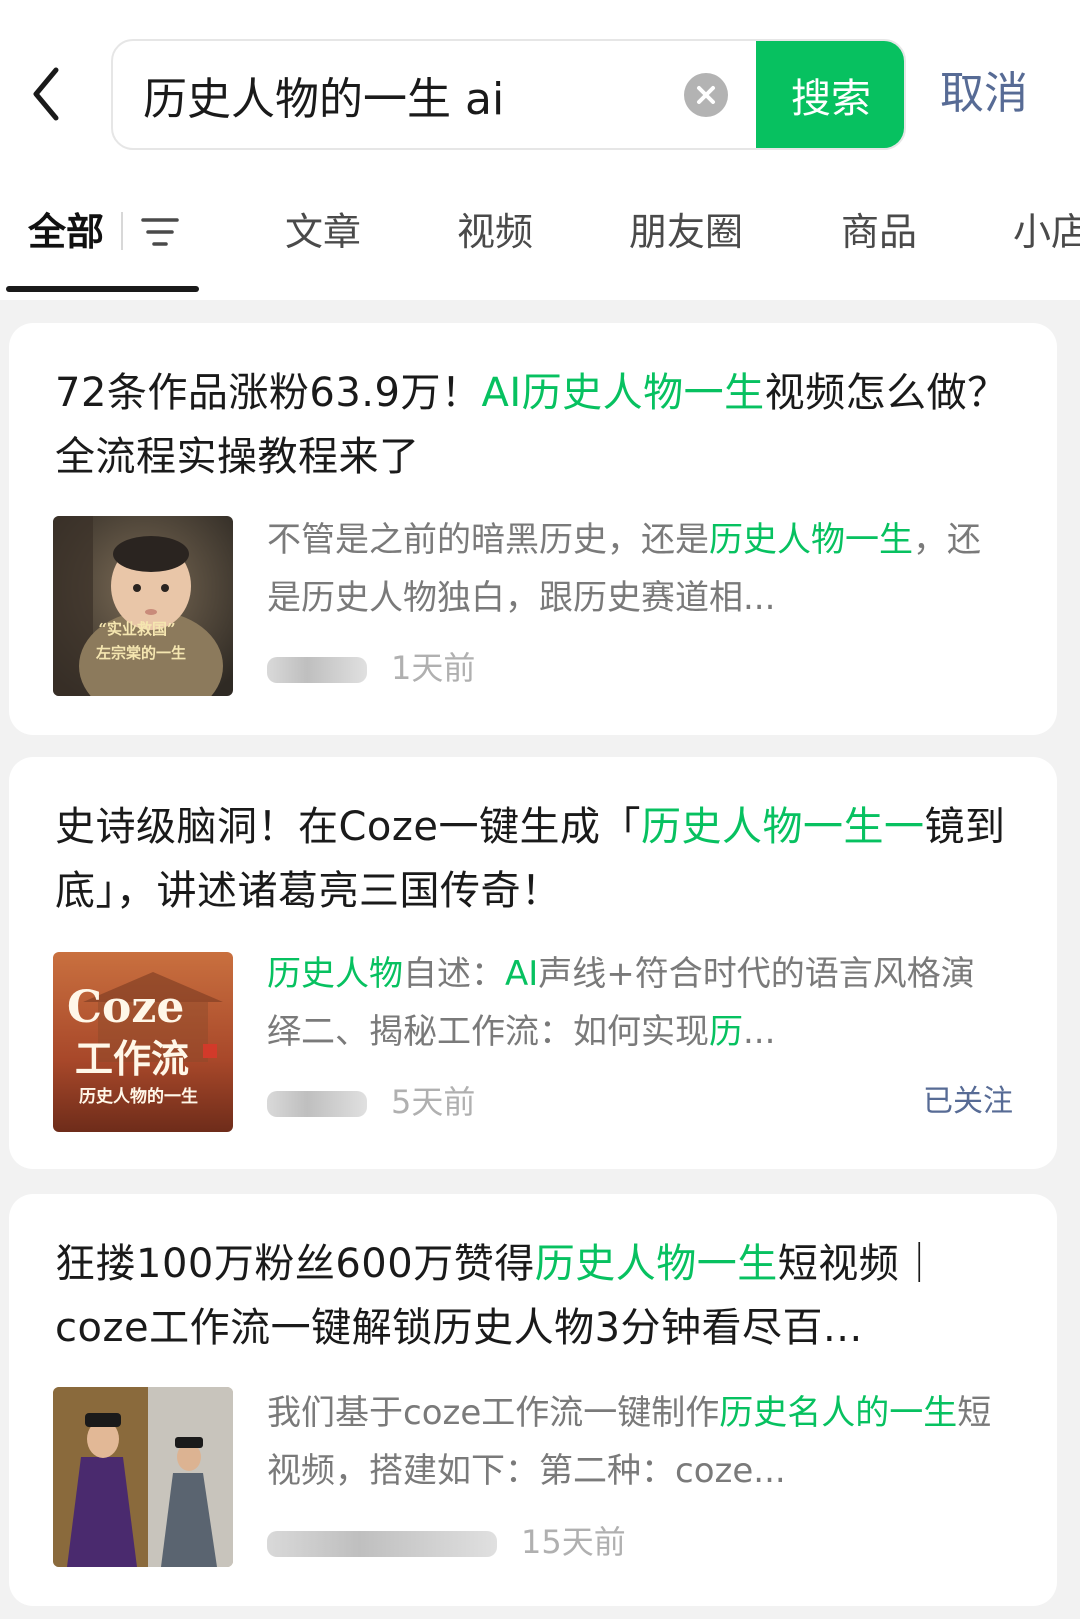 The height and width of the screenshot is (1619, 1080). I want to click on title-text: 72条作品涨粉63.9万！, so click(268, 393).